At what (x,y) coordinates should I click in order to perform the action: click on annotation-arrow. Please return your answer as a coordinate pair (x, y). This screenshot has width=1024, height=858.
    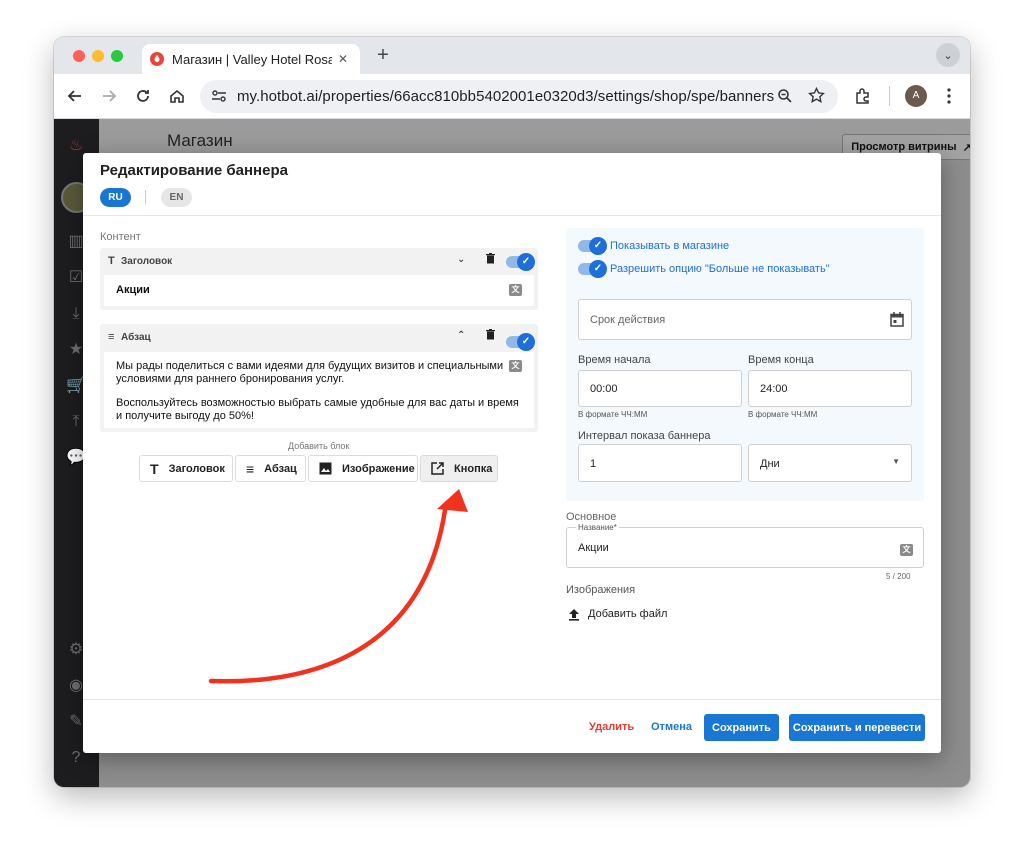
    Looking at the image, I should click on (338, 586).